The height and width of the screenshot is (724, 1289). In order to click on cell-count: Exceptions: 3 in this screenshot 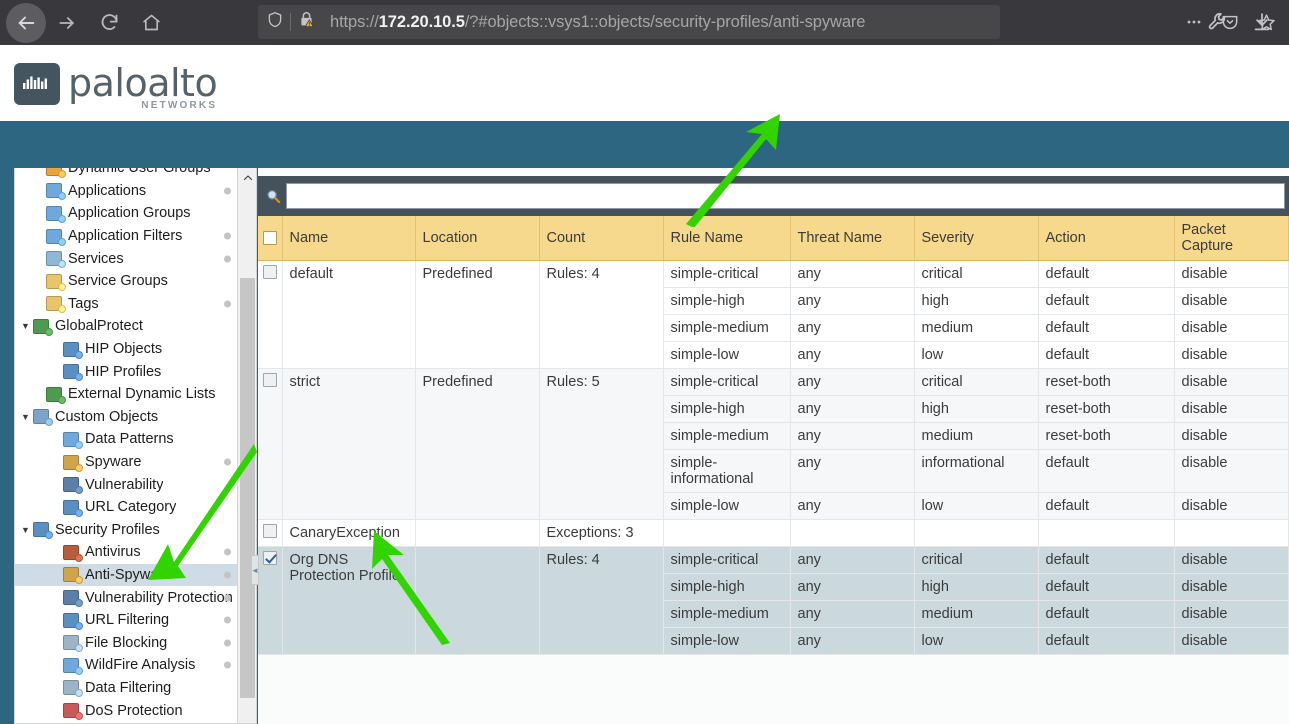, I will do `click(601, 533)`.